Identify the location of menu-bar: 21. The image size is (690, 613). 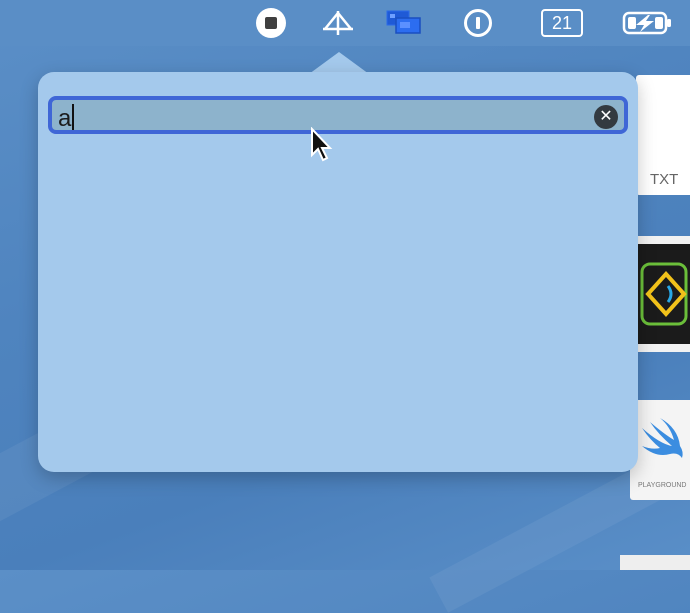
(345, 23).